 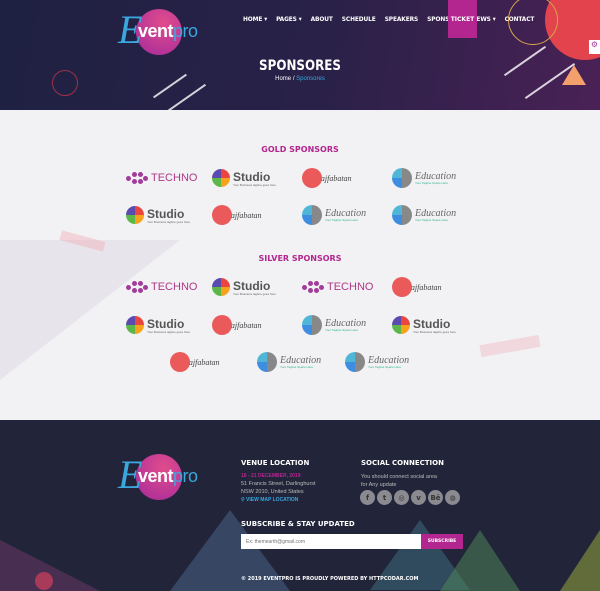 What do you see at coordinates (269, 500) in the screenshot?
I see `view-map-link: ⚲ VIEW MAP LOCATION` at bounding box center [269, 500].